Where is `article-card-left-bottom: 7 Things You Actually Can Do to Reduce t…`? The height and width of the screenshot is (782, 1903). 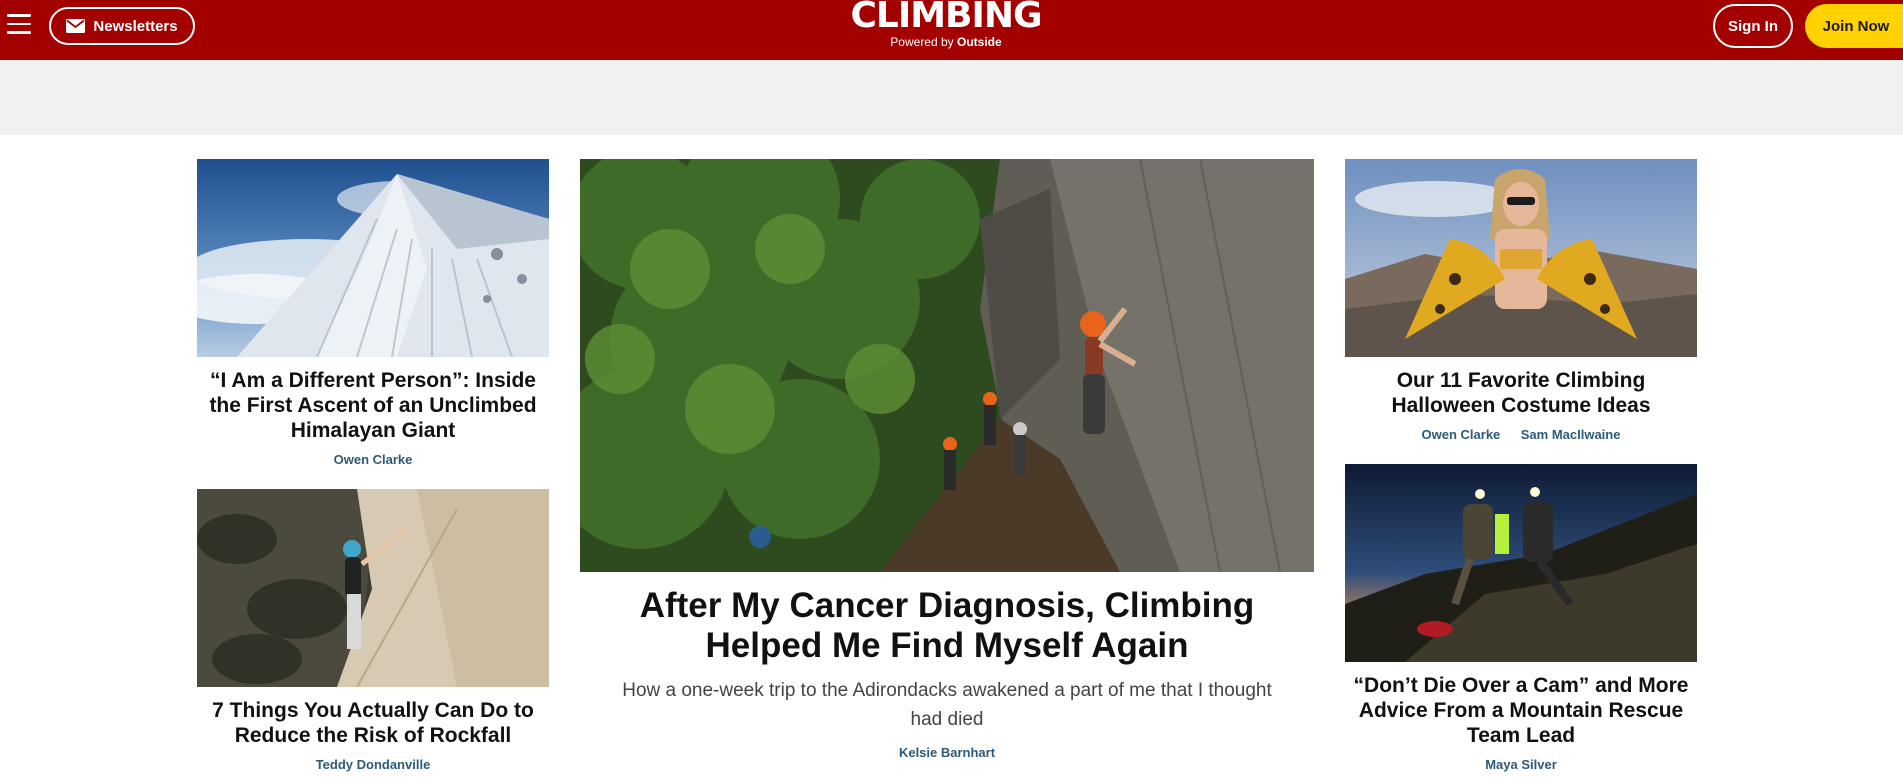 article-card-left-bottom: 7 Things You Actually Can Do to Reduce t… is located at coordinates (373, 631).